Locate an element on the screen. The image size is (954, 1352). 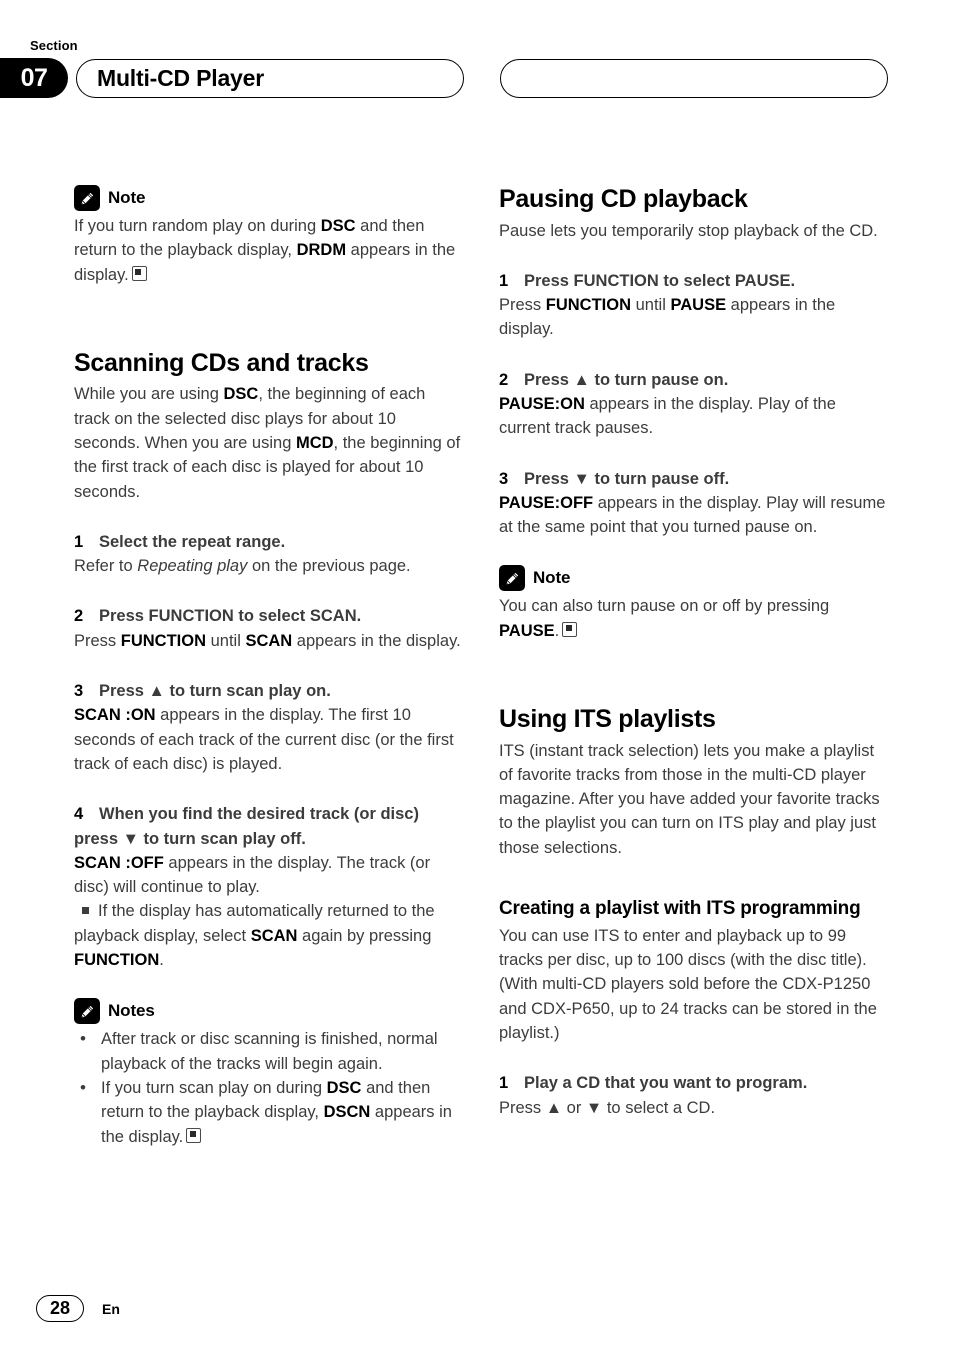
square-bullet-icon is located at coordinates (85, 911).